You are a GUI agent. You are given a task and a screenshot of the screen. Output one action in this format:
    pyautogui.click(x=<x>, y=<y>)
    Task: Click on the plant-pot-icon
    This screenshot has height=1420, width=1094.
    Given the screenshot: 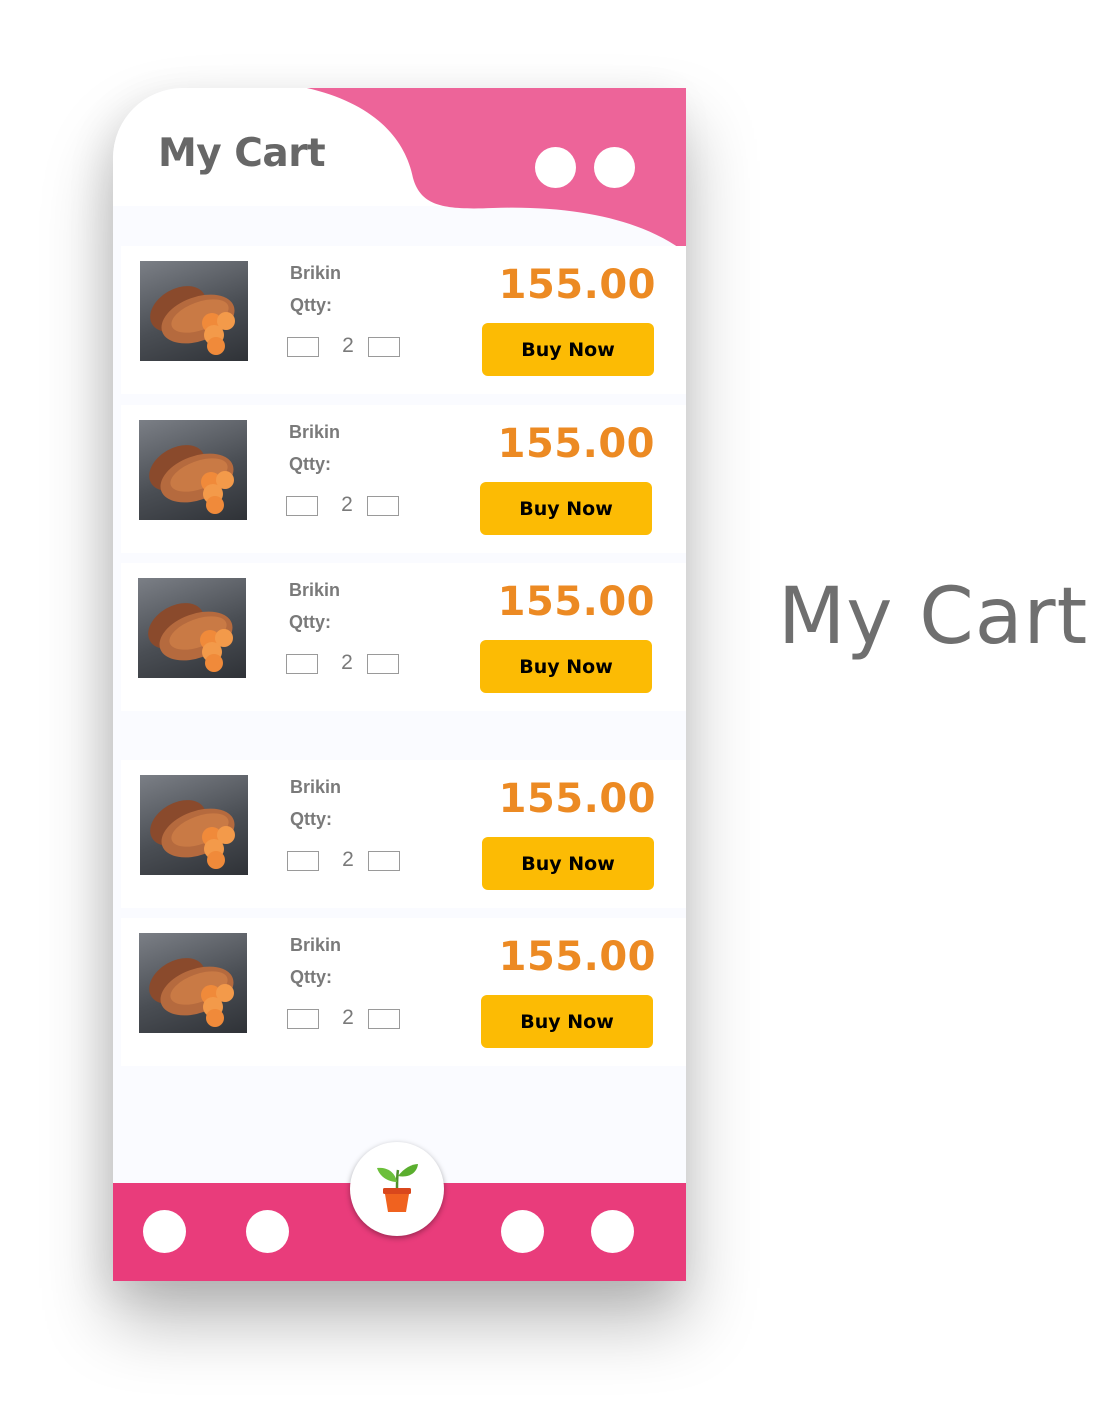 What is the action you would take?
    pyautogui.click(x=397, y=1189)
    